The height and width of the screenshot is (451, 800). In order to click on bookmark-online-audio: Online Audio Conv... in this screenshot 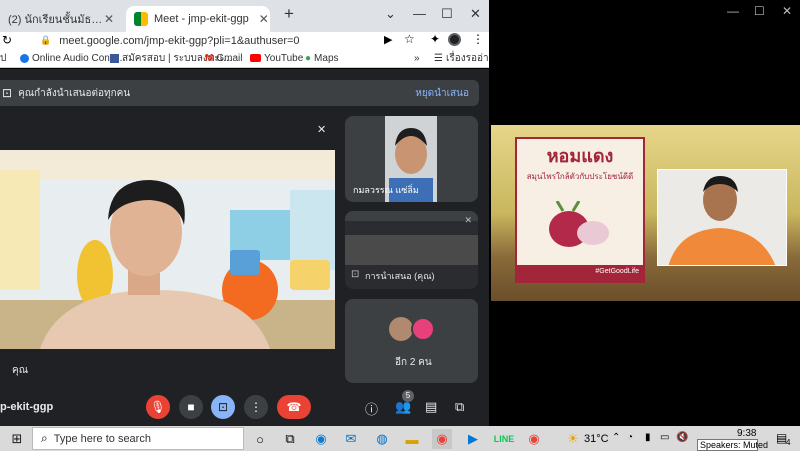, I will do `click(71, 58)`.